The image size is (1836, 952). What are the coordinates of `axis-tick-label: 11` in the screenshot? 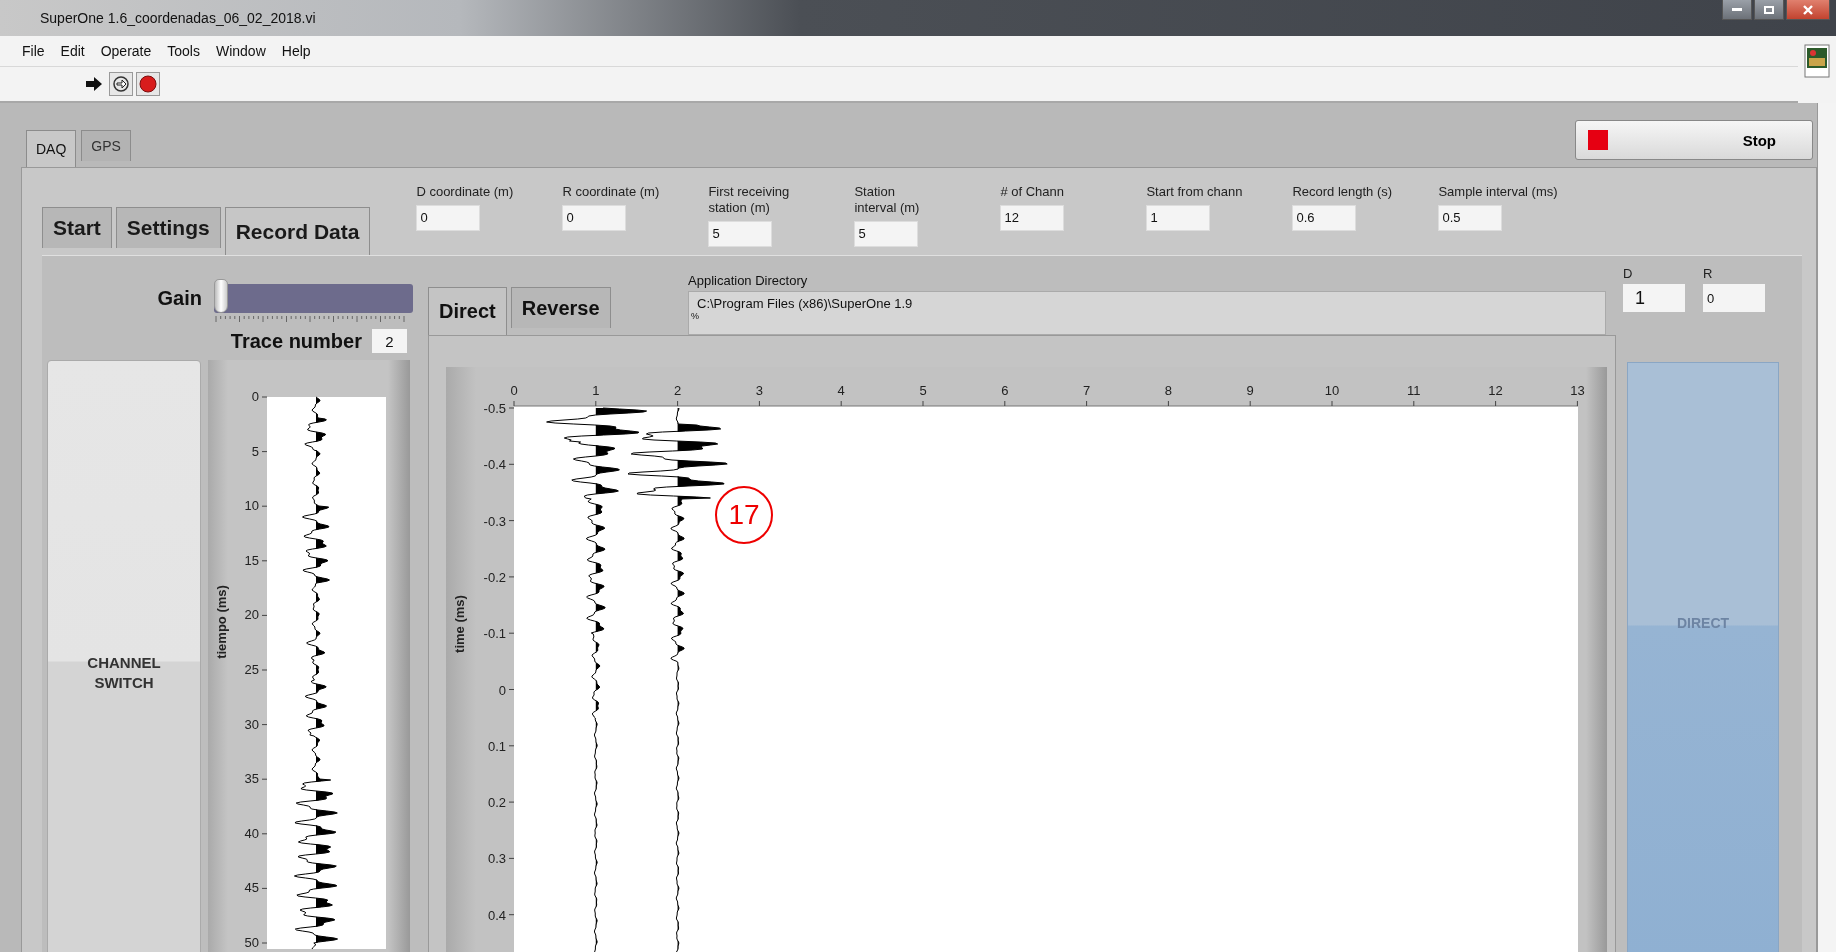 It's located at (1414, 390).